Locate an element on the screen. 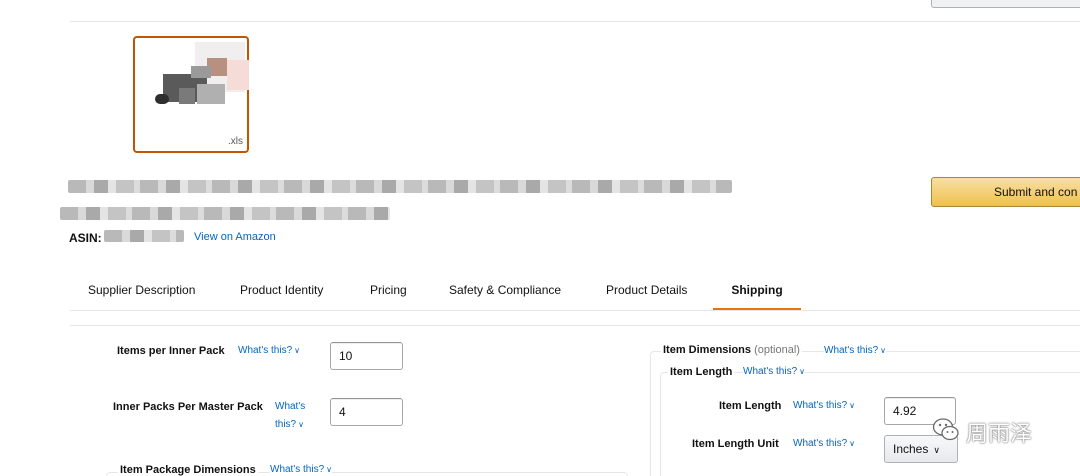  tab-safety-compliance: Safety & Compliance is located at coordinates (505, 290).